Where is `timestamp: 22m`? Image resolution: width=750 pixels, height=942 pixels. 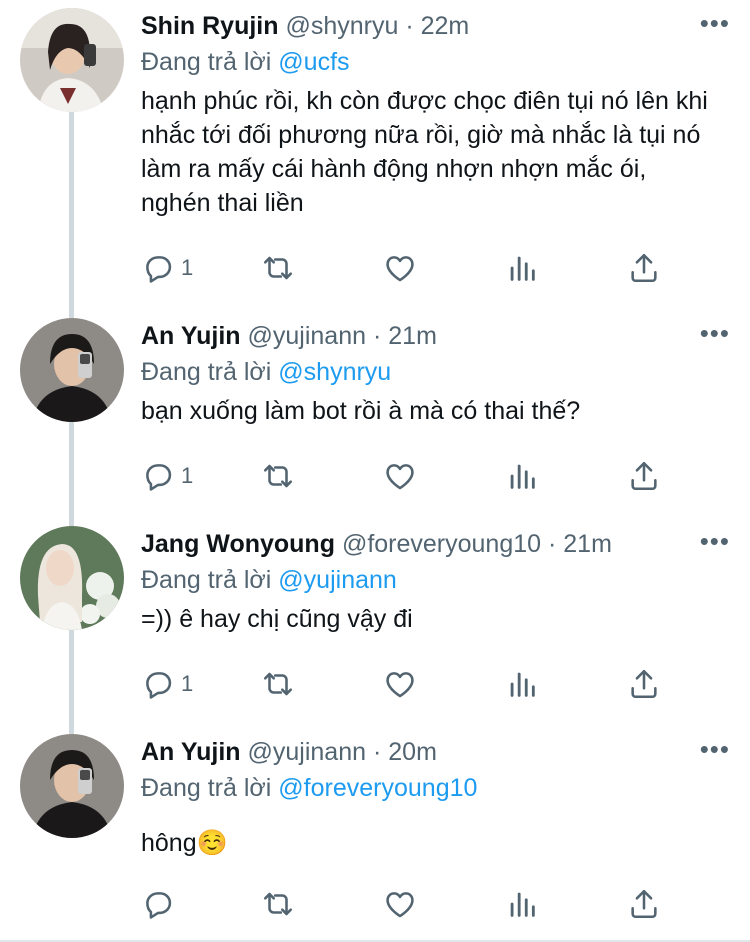
timestamp: 22m is located at coordinates (445, 26).